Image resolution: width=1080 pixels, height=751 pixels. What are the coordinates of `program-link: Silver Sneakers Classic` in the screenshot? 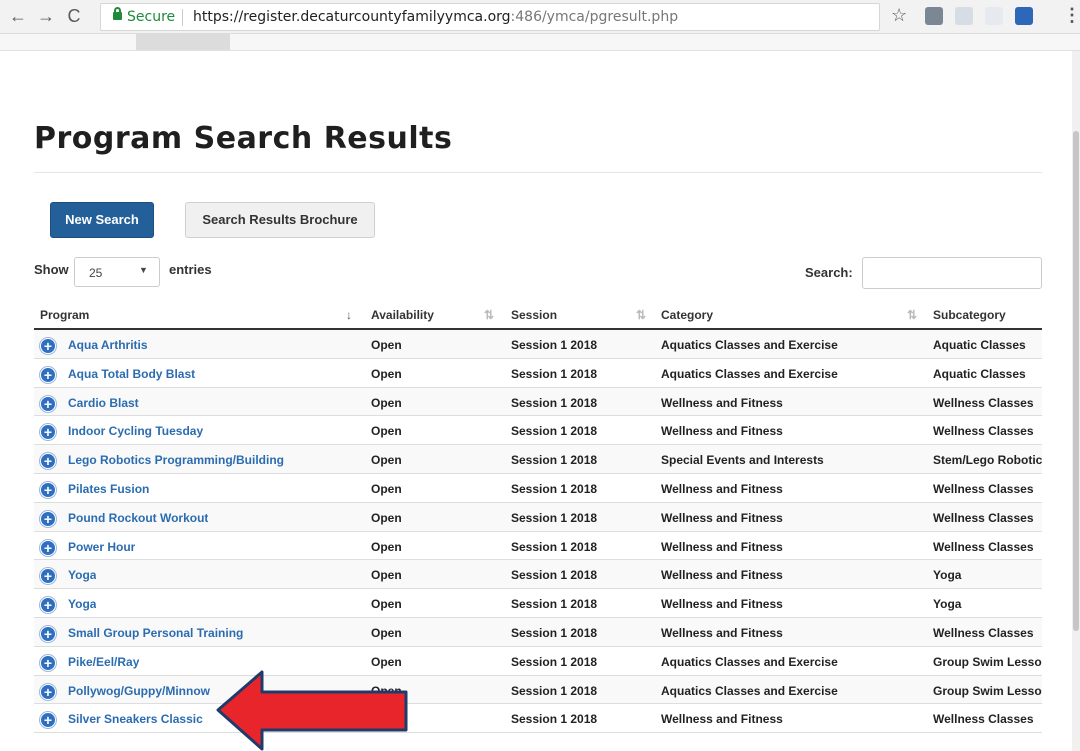 It's located at (135, 719).